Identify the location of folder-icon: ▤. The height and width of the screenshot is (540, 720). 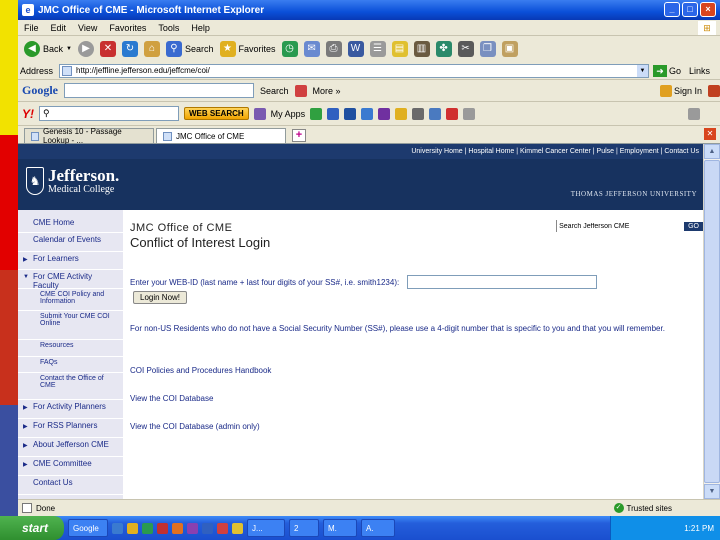
(399, 49).